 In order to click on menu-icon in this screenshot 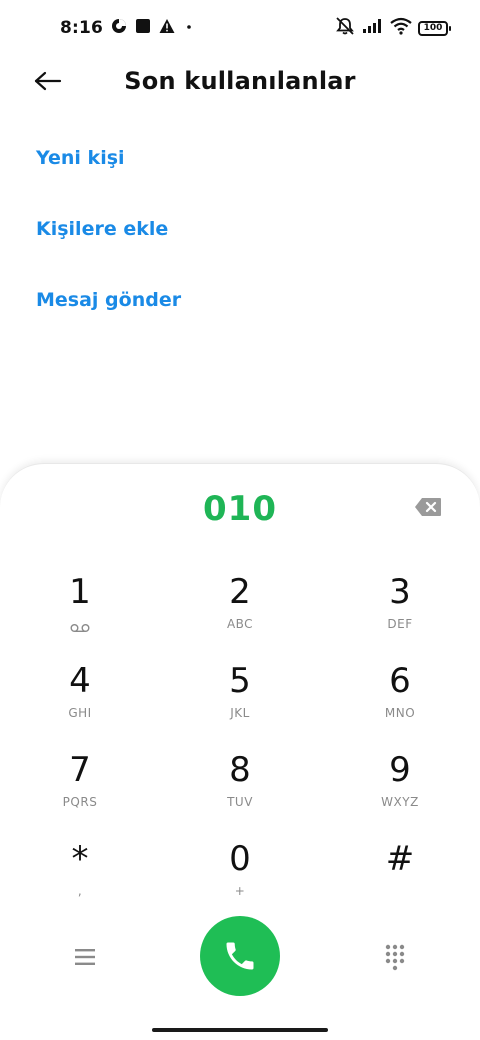, I will do `click(85, 957)`.